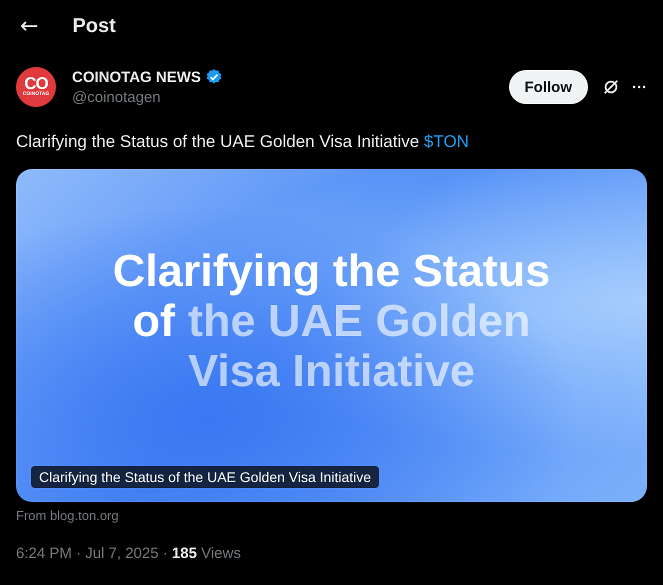 The image size is (663, 585). Describe the element at coordinates (331, 515) in the screenshot. I see `link-source: From blog.ton.org` at that location.